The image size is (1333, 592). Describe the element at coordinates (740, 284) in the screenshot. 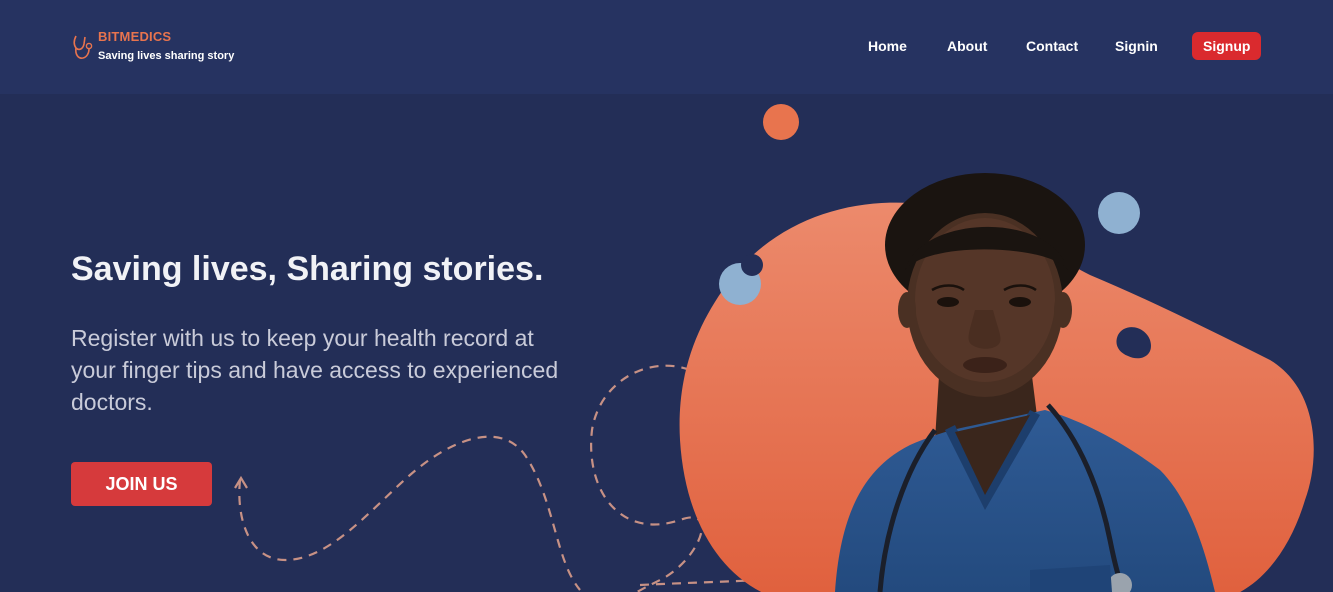

I see `blue-dot-left` at that location.